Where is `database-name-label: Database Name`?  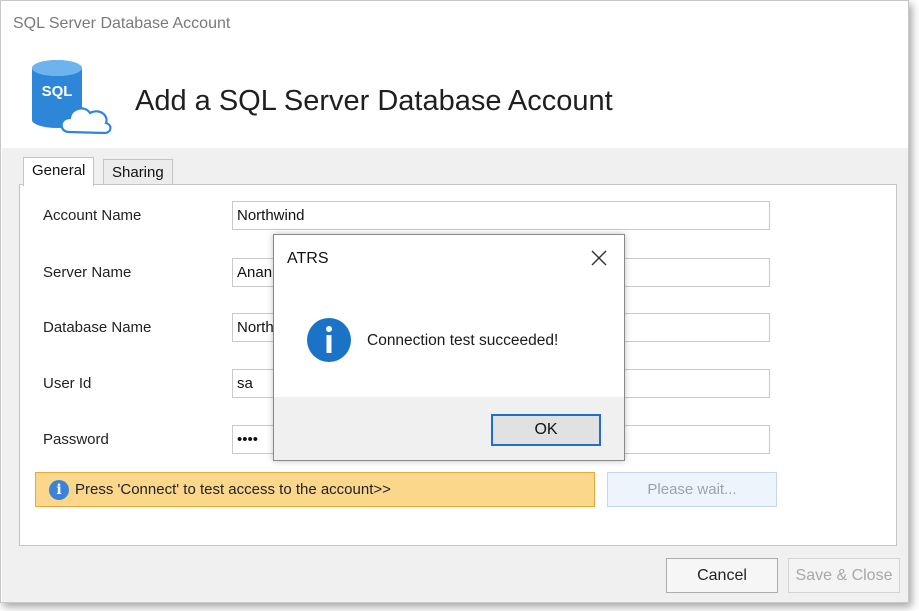 database-name-label: Database Name is located at coordinates (97, 327).